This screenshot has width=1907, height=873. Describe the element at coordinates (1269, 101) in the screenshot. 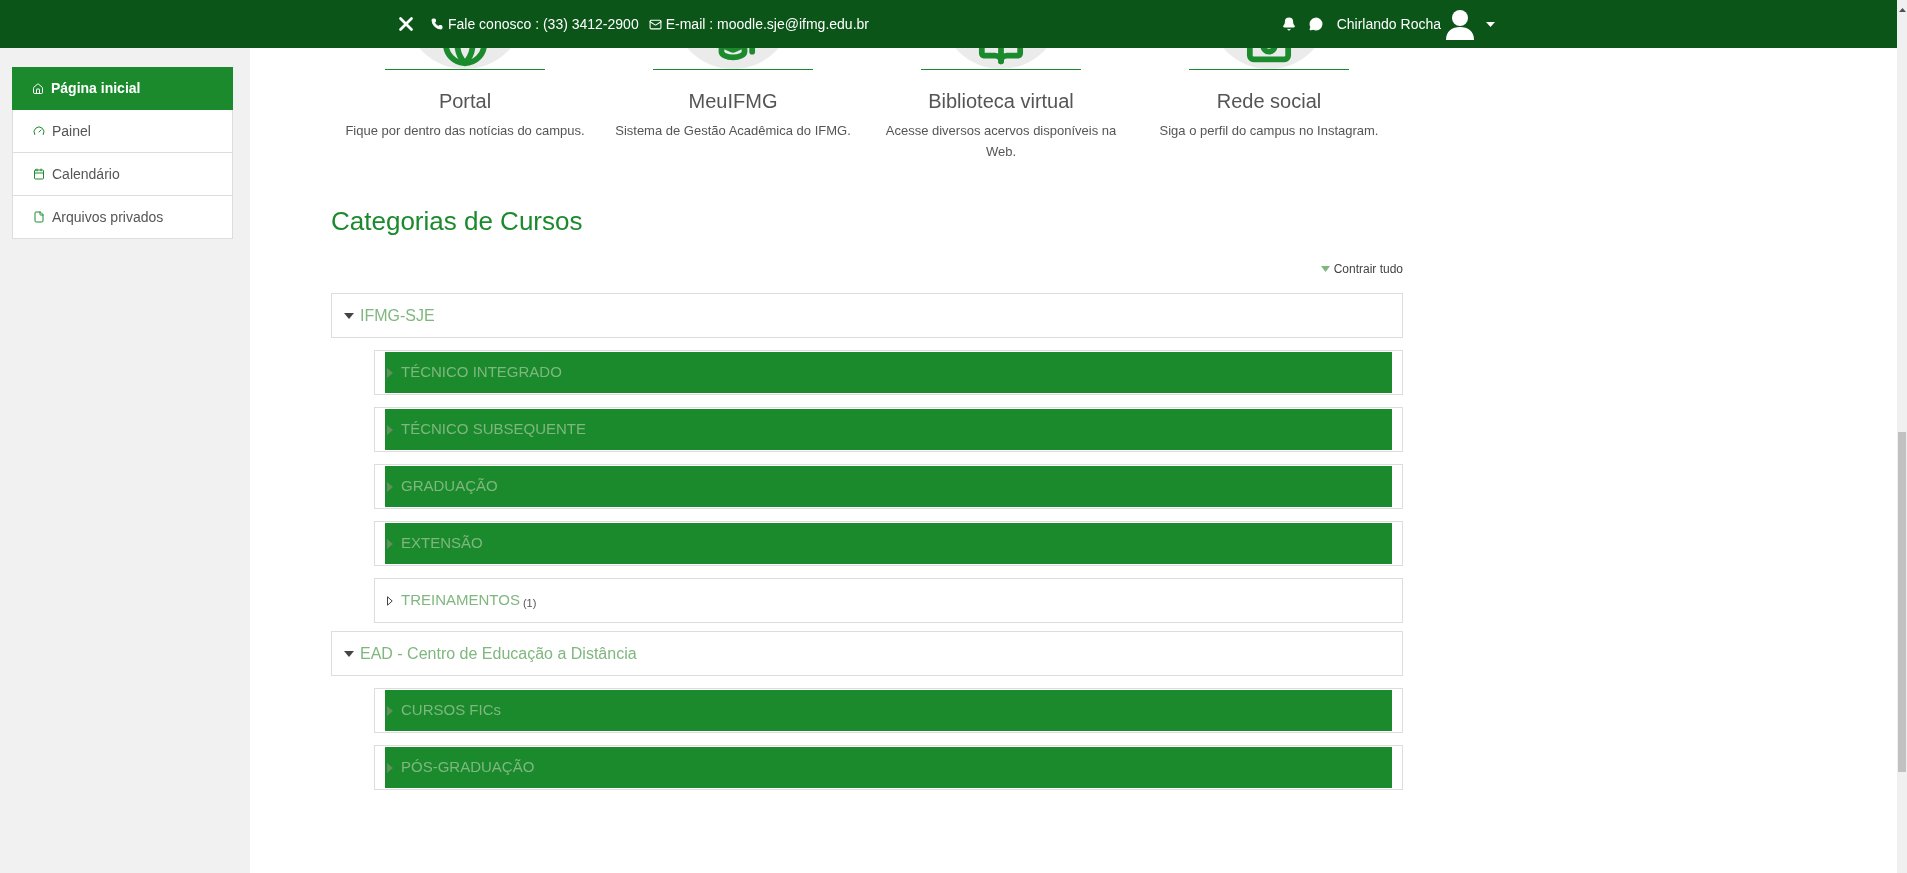

I see `link-title: Rede social` at that location.